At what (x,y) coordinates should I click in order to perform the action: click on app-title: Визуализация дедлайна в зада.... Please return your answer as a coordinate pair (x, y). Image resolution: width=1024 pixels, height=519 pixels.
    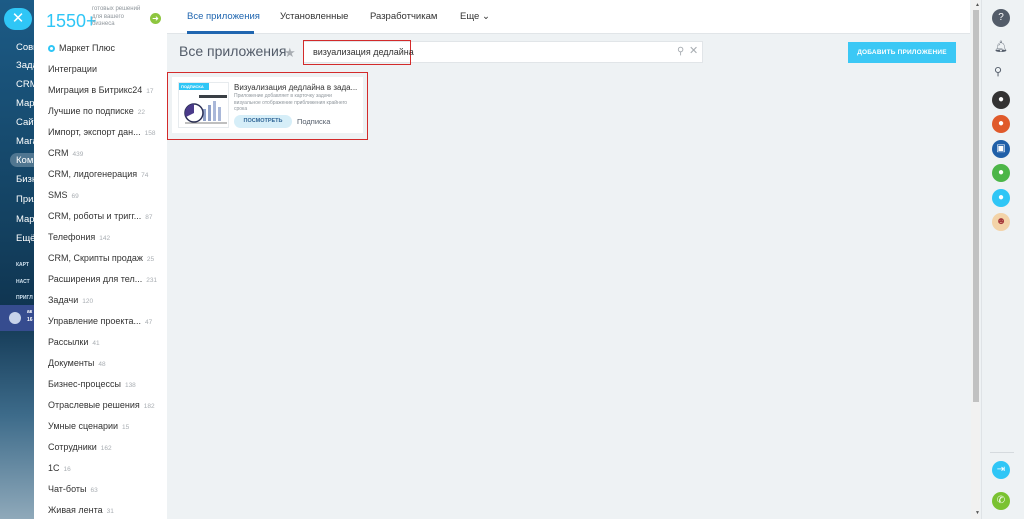
    Looking at the image, I should click on (298, 87).